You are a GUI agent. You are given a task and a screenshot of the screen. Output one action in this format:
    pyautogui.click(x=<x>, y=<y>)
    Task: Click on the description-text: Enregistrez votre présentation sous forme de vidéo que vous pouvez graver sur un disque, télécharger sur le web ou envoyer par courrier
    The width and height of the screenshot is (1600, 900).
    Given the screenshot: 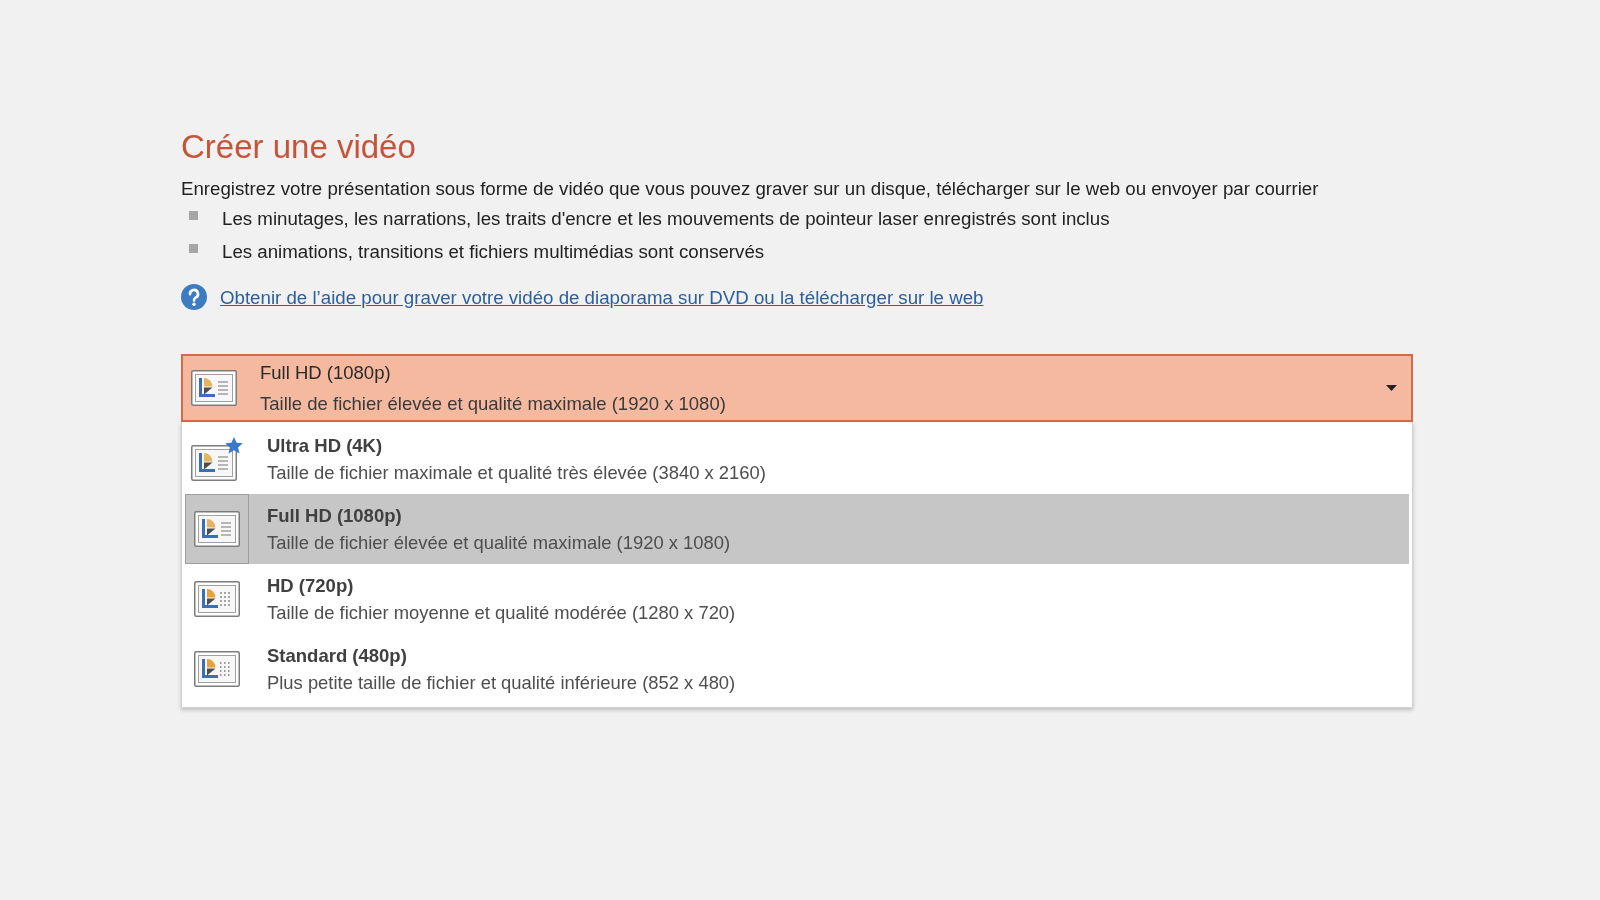 What is the action you would take?
    pyautogui.click(x=750, y=188)
    